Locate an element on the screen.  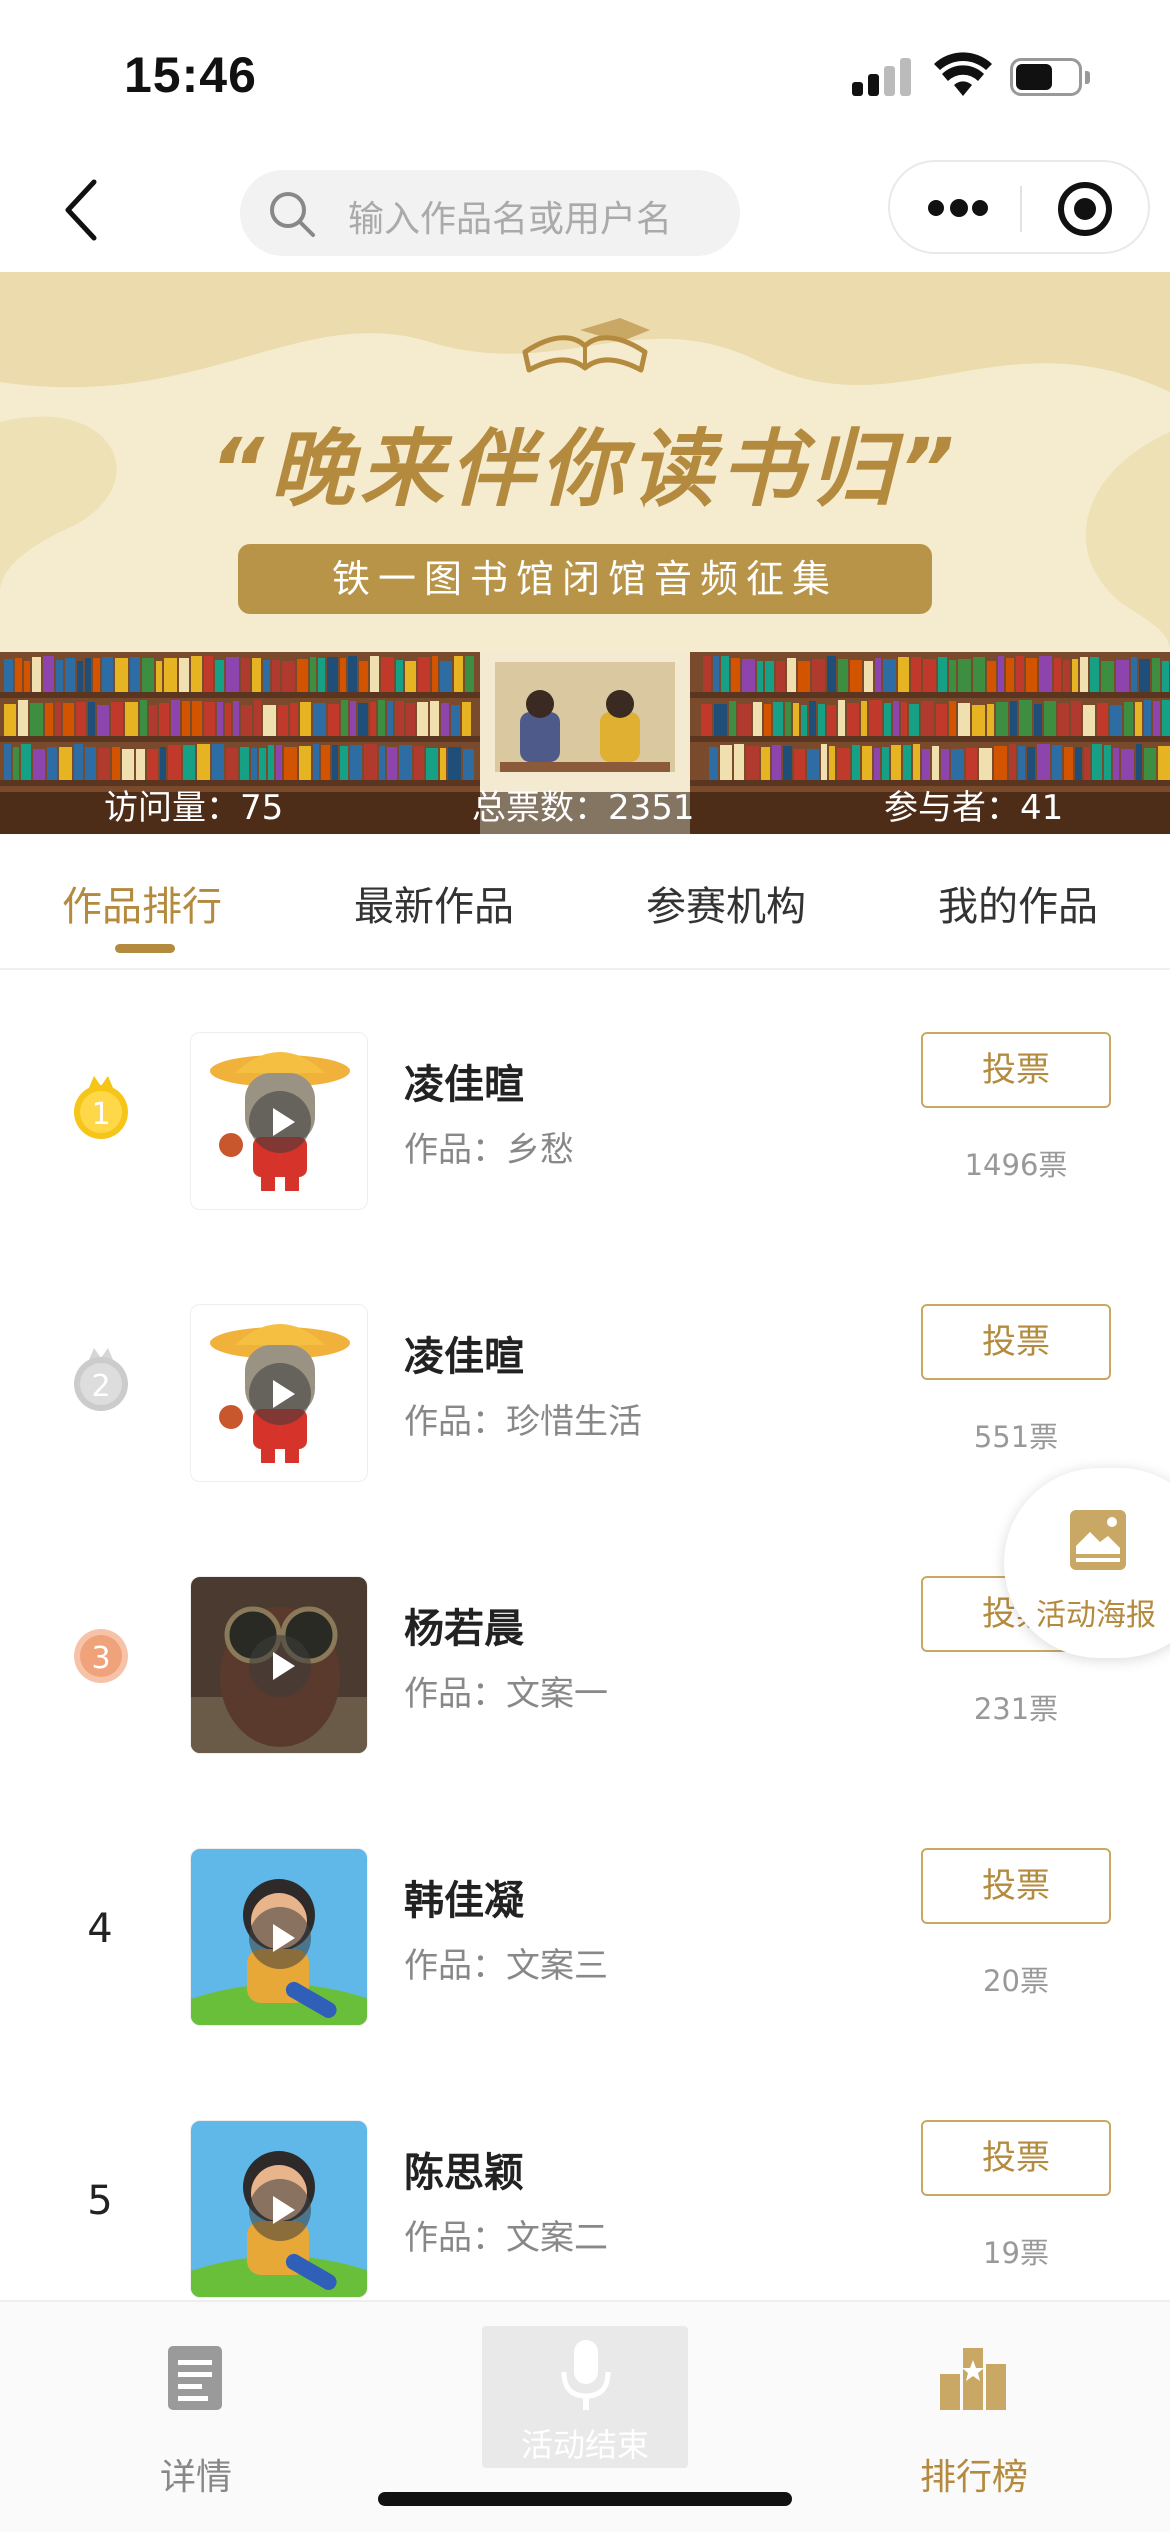
author-name: 杨若晨 is located at coordinates (464, 1629).